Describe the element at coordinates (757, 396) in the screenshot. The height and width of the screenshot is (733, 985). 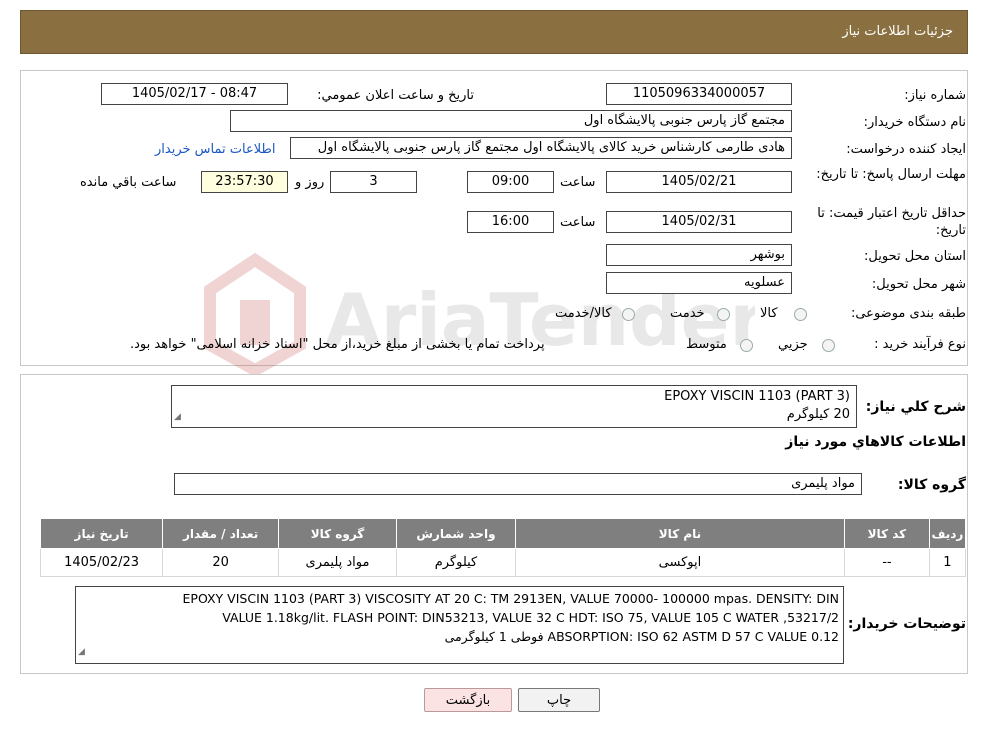
I see `general-desc-line1: EPOXY VISCIN 1103 (PART 3)` at that location.